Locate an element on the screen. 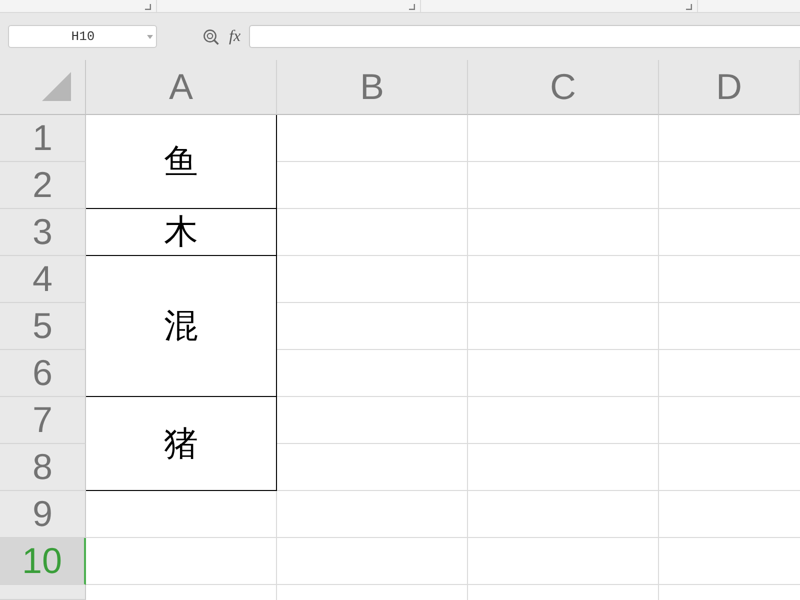  triangle-icon is located at coordinates (56, 86).